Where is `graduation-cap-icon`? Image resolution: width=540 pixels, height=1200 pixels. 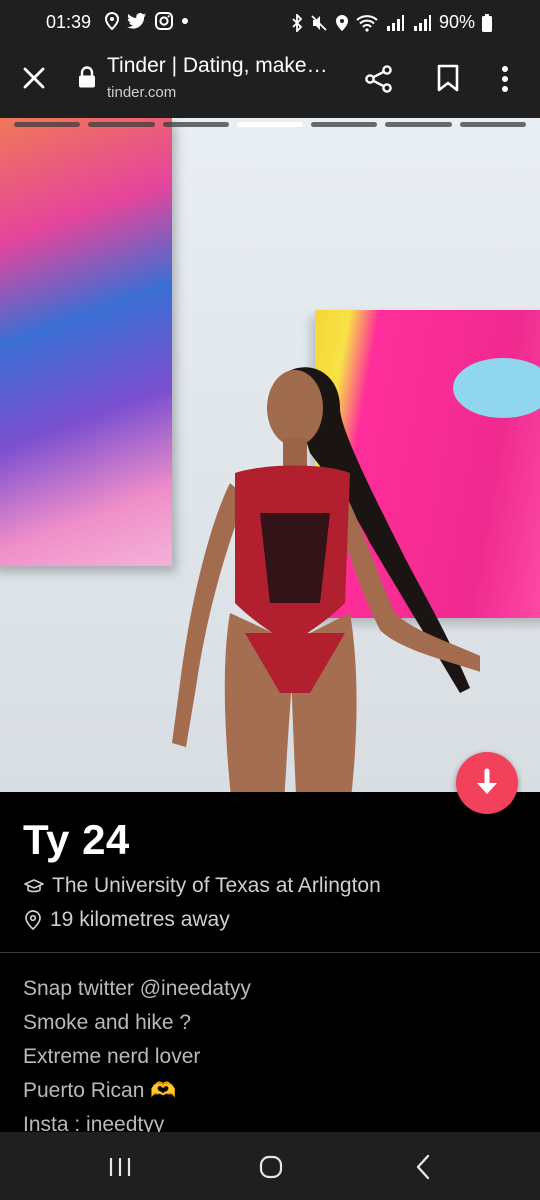
graduation-cap-icon is located at coordinates (34, 886).